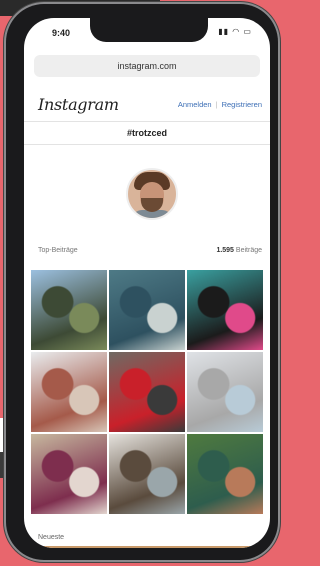  I want to click on instagram-logo: Instagram, so click(78, 104).